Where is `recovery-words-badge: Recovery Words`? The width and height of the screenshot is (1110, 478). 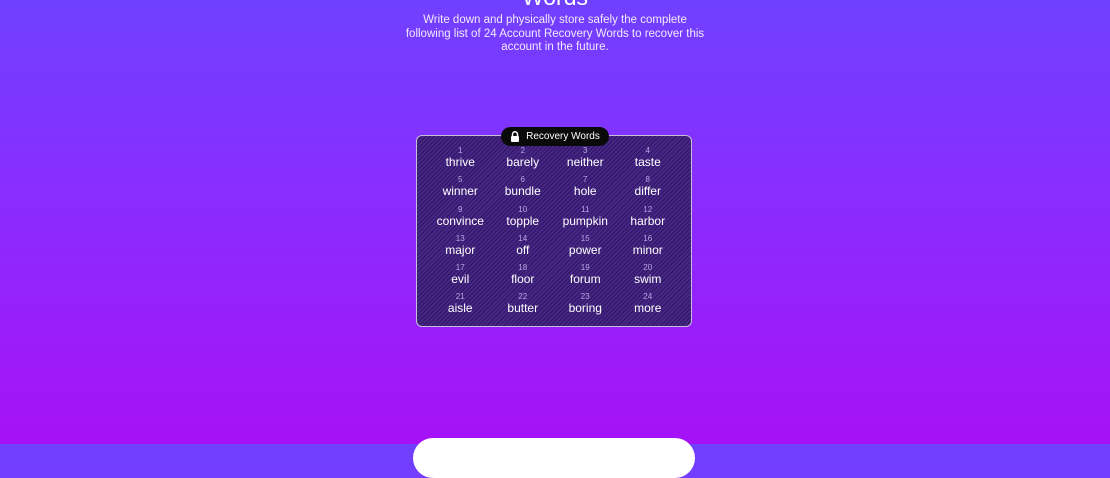
recovery-words-badge: Recovery Words is located at coordinates (555, 136).